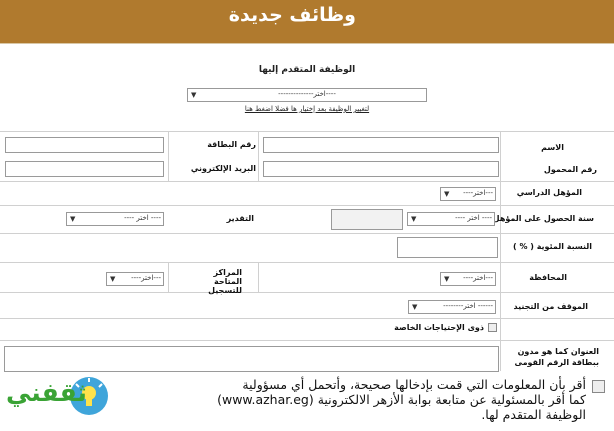 This screenshot has width=614, height=431. I want to click on centers-select-value: ---اختر----, so click(146, 278).